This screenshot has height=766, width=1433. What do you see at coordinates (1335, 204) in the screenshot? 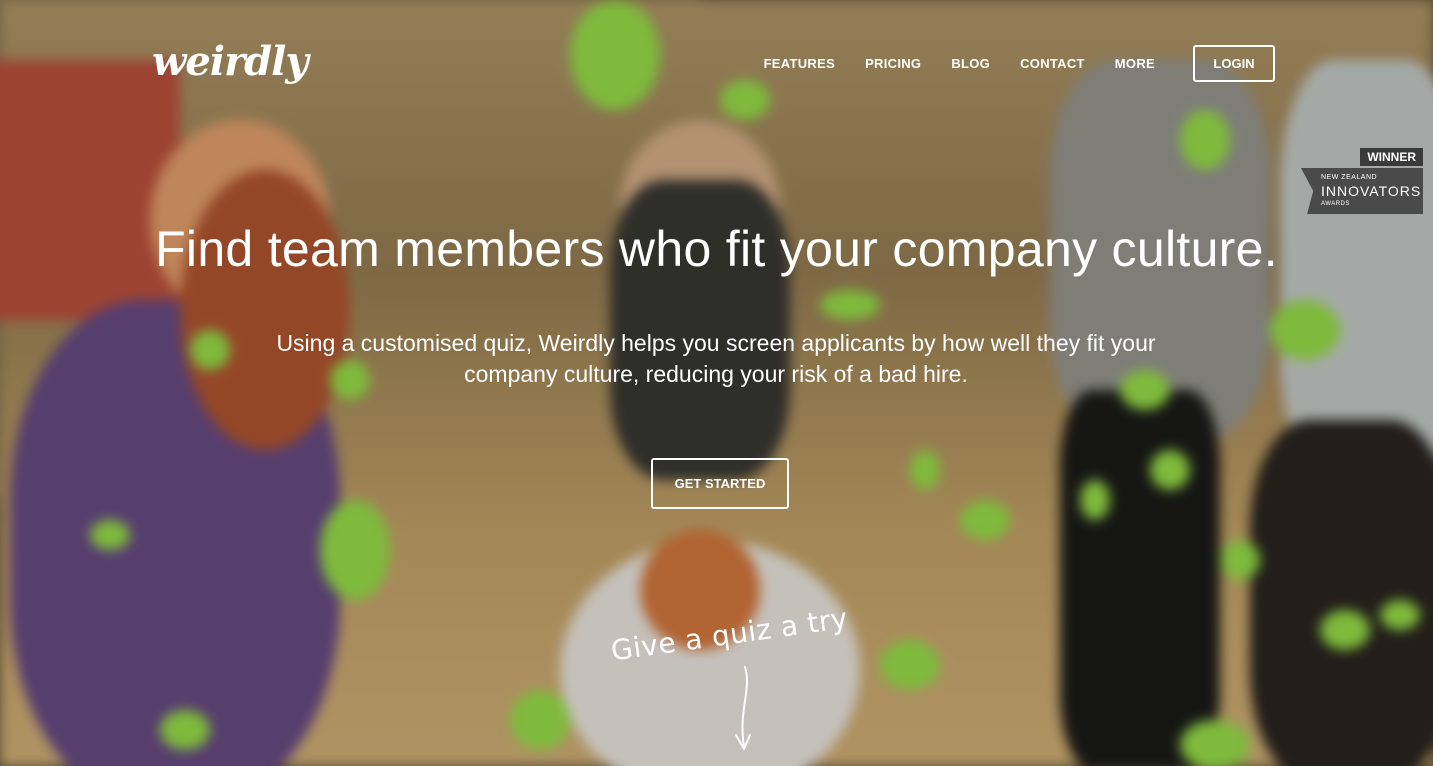
I see `badge-awards: AWARDS` at bounding box center [1335, 204].